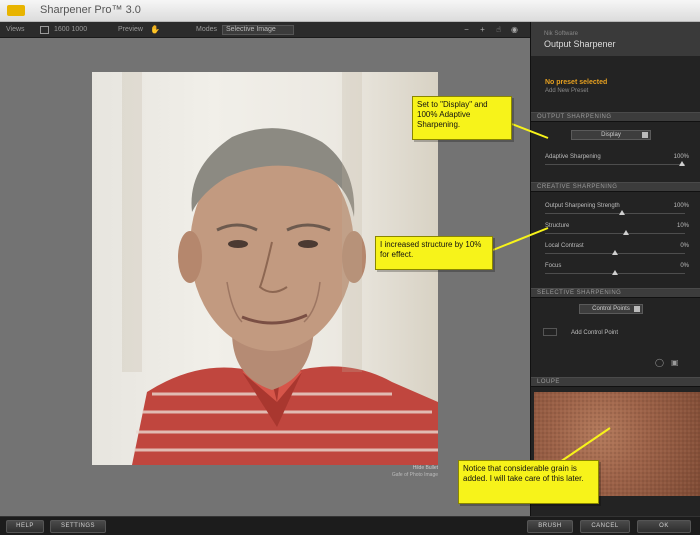 The image size is (700, 535). I want to click on zoom-in-icon: +, so click(482, 29).